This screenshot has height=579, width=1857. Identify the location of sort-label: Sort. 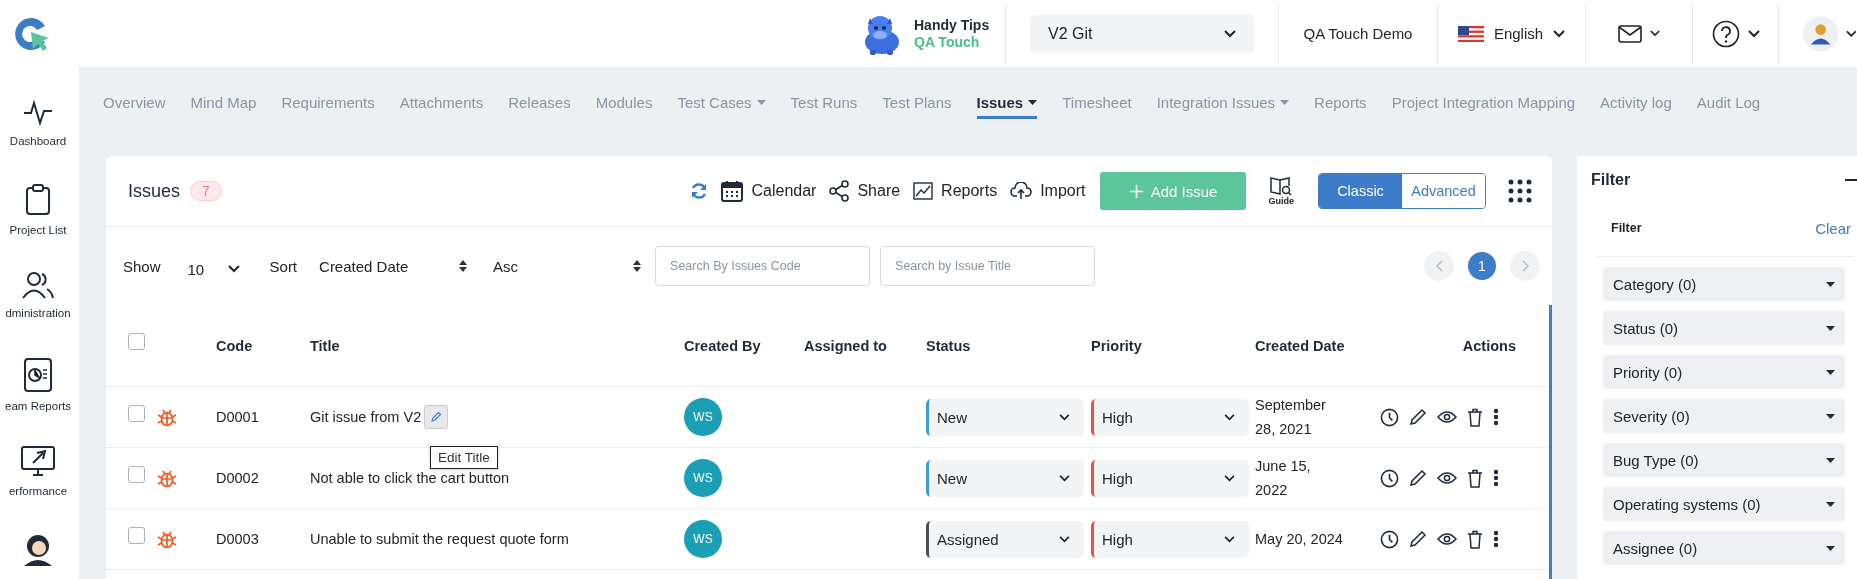
(283, 266).